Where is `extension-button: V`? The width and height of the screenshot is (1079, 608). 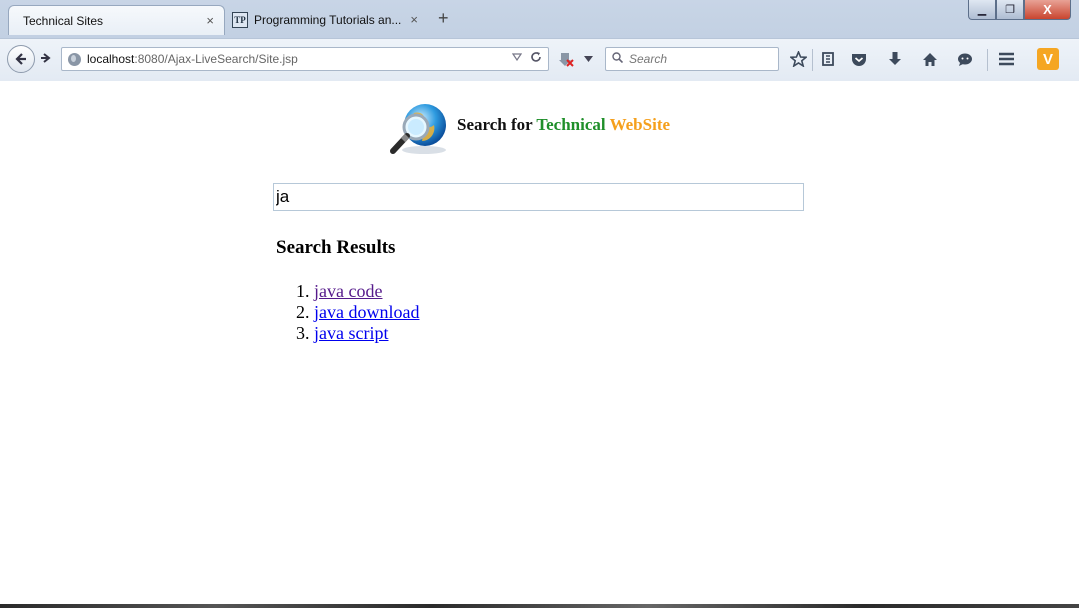 extension-button: V is located at coordinates (1048, 59).